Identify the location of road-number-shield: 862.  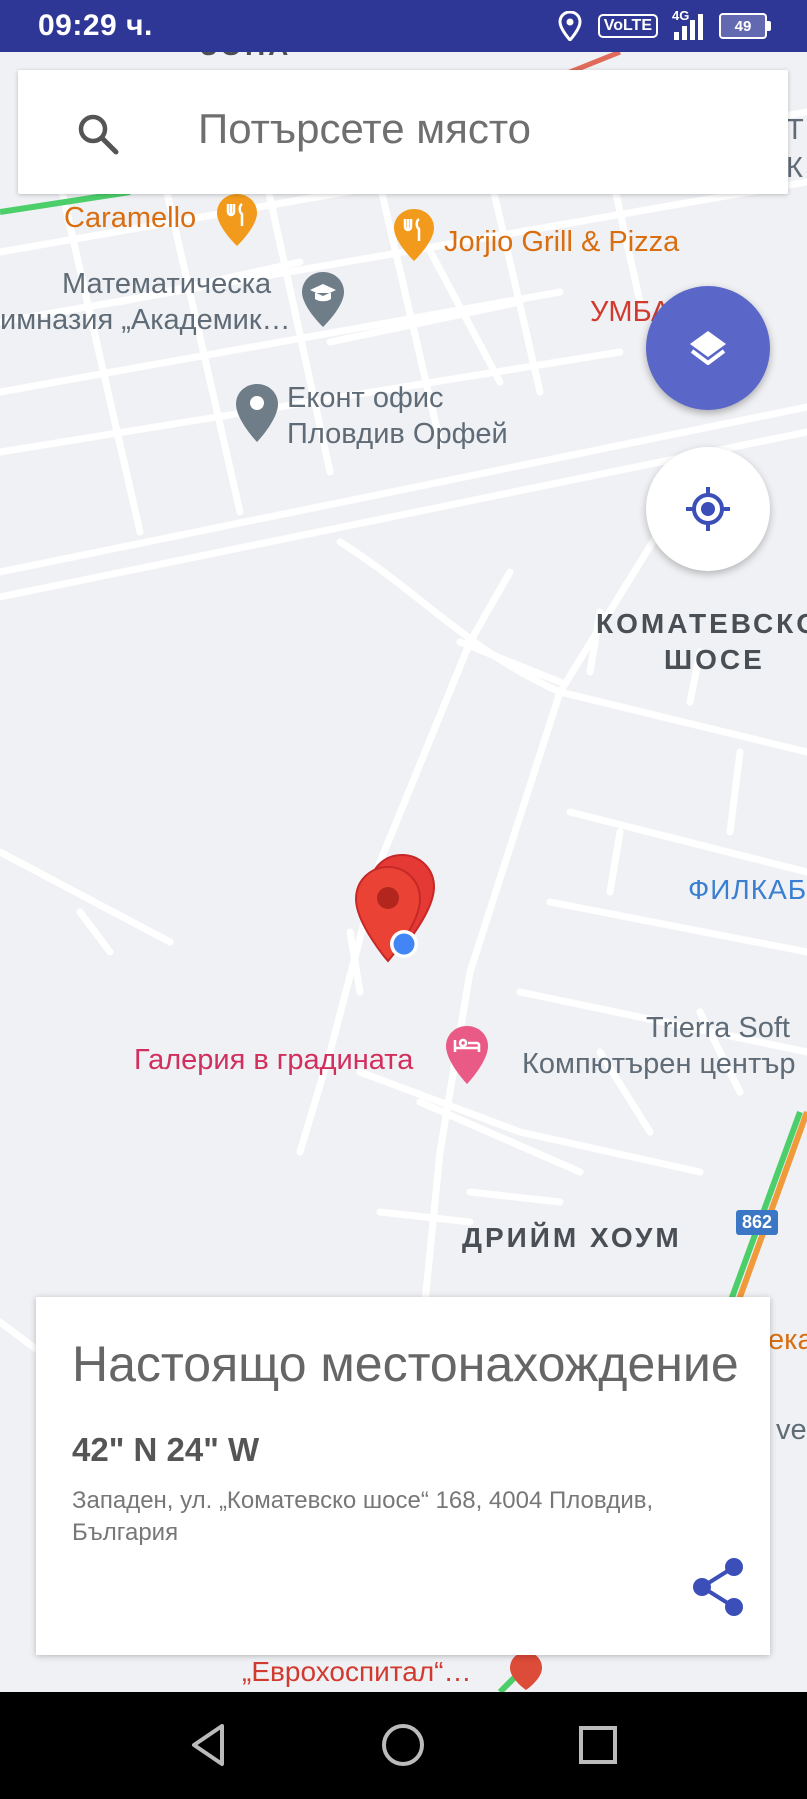
(757, 1222).